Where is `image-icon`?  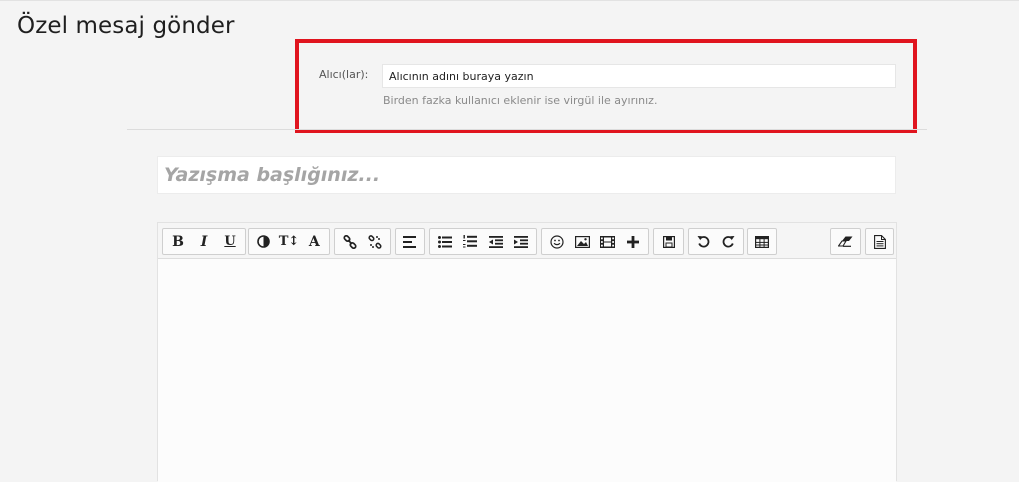 image-icon is located at coordinates (582, 241).